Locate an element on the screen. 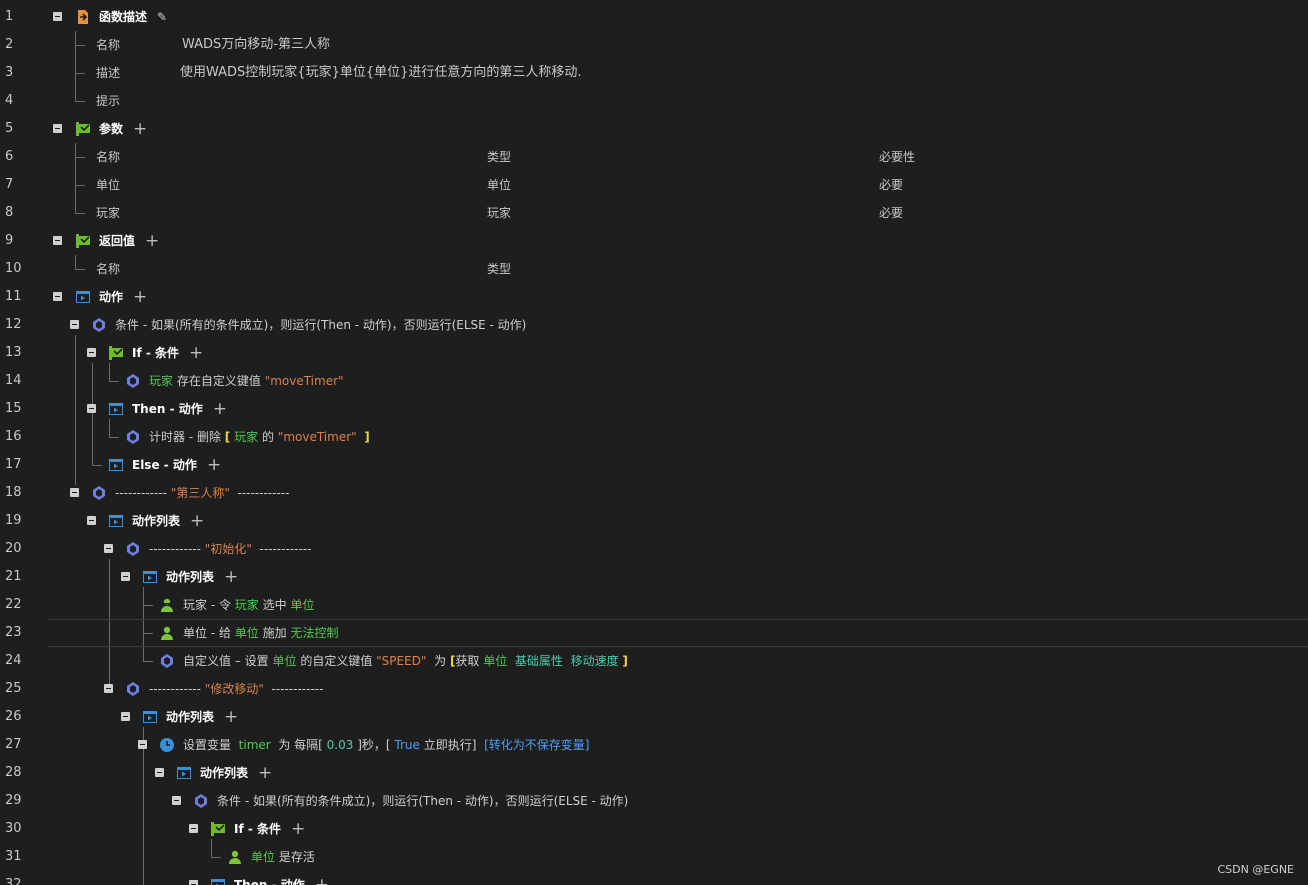 This screenshot has height=885, width=1308. action-text: 为 每隔[ is located at coordinates (300, 745).